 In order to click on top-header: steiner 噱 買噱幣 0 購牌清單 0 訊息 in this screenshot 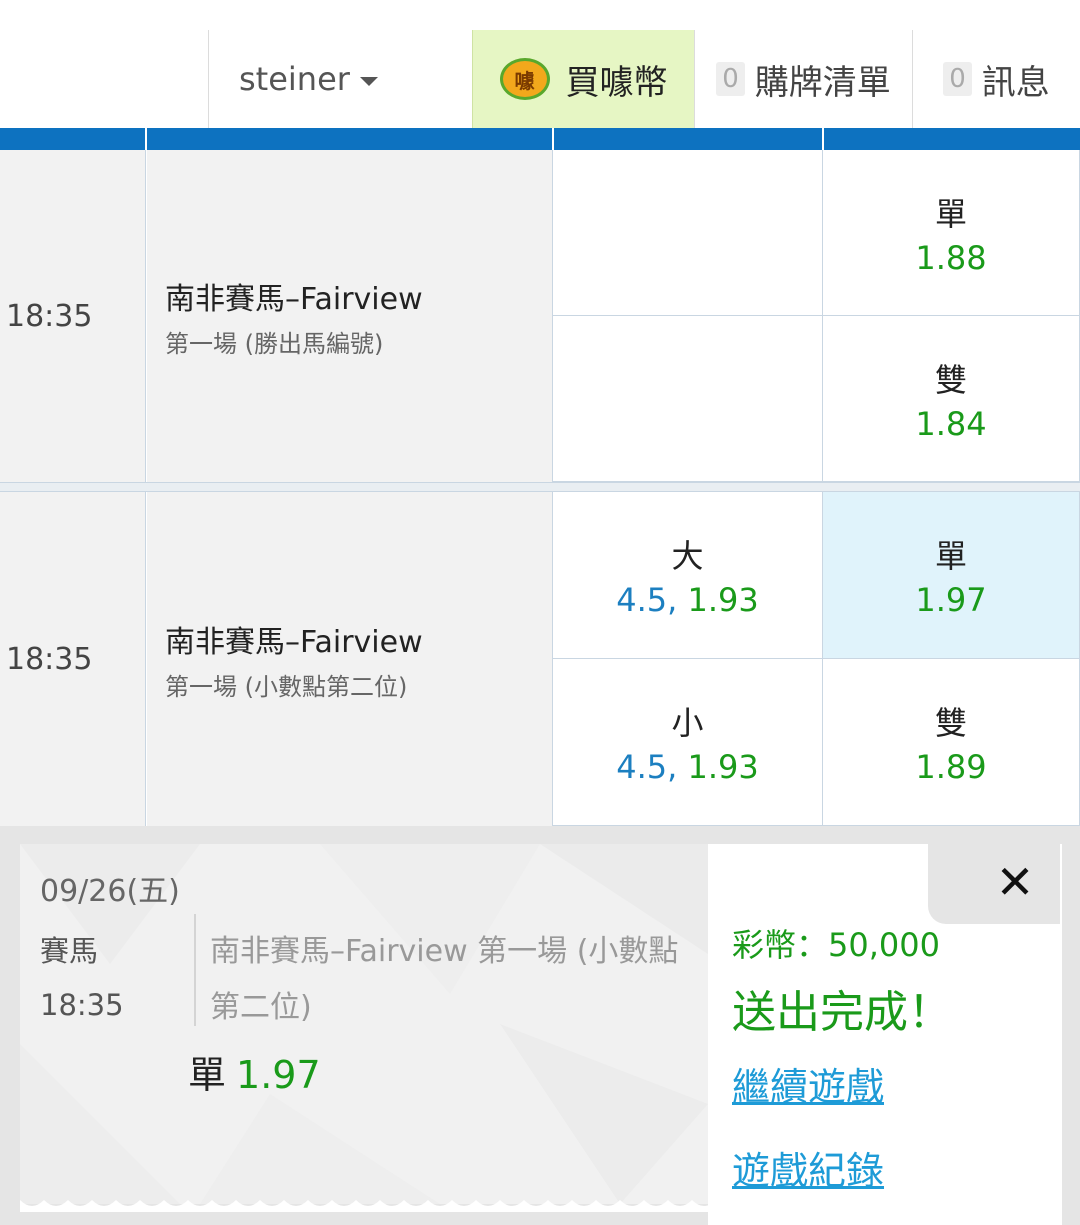, I will do `click(540, 64)`.